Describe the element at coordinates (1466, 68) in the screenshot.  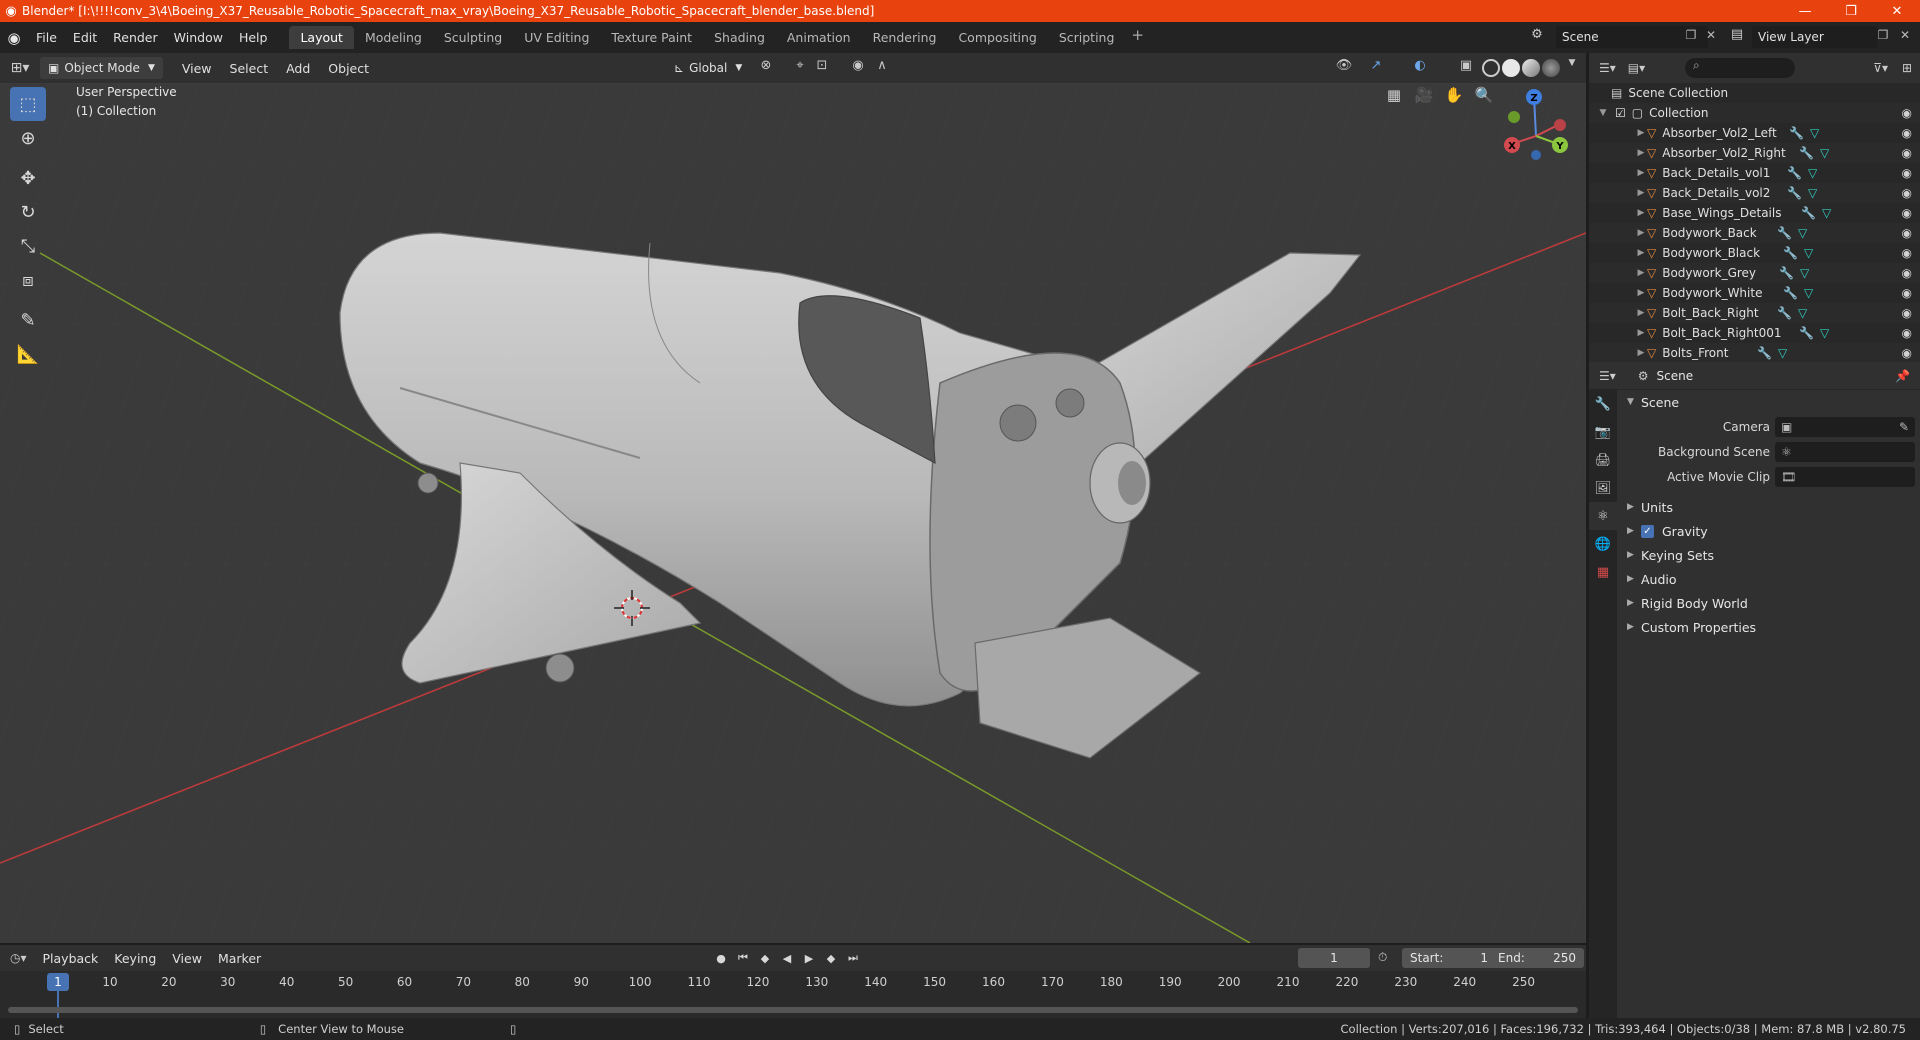
I see `xray-icon: ▣` at that location.